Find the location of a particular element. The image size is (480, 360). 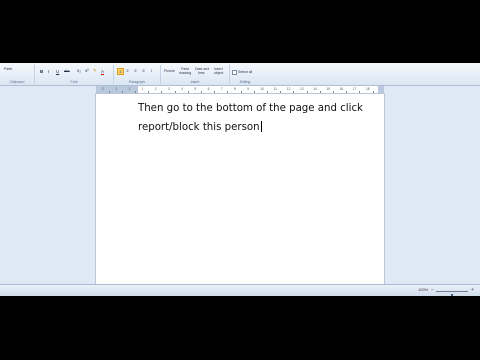

underline-button: U is located at coordinates (57, 71).